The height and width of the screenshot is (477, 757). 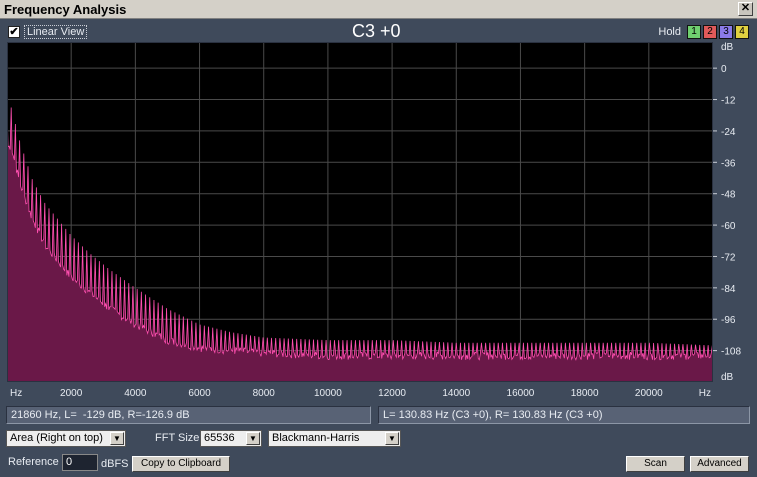 I want to click on fft-size-select: 65536 ▼, so click(x=231, y=438).